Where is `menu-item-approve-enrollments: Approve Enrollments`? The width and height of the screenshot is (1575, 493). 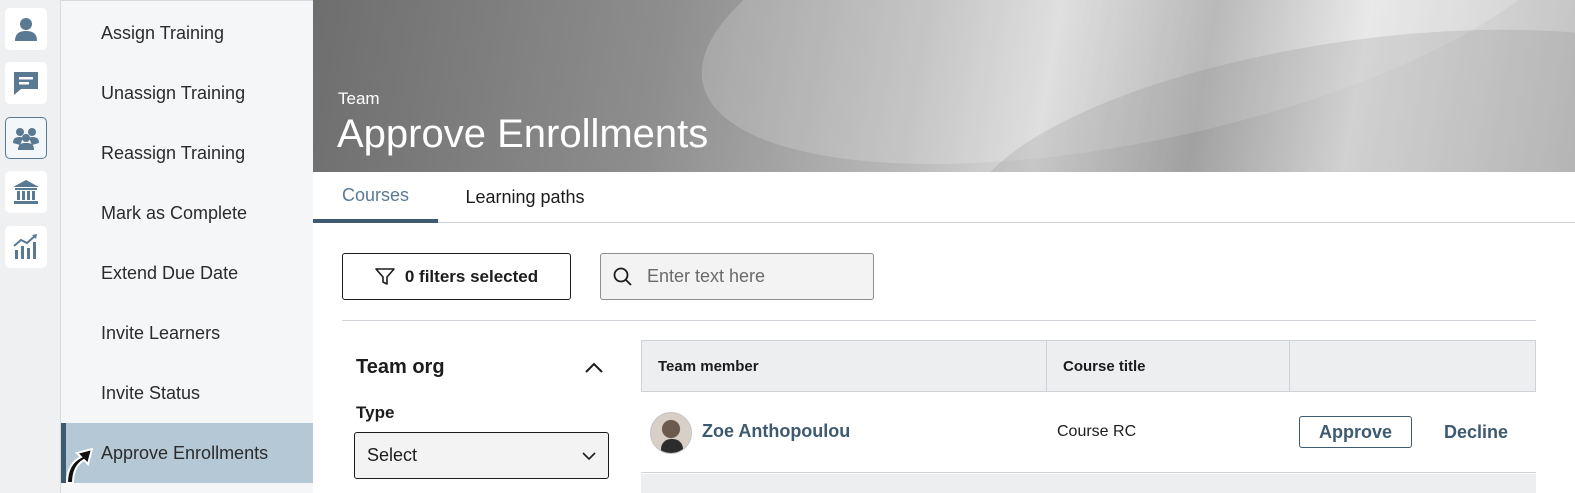
menu-item-approve-enrollments: Approve Enrollments is located at coordinates (187, 453).